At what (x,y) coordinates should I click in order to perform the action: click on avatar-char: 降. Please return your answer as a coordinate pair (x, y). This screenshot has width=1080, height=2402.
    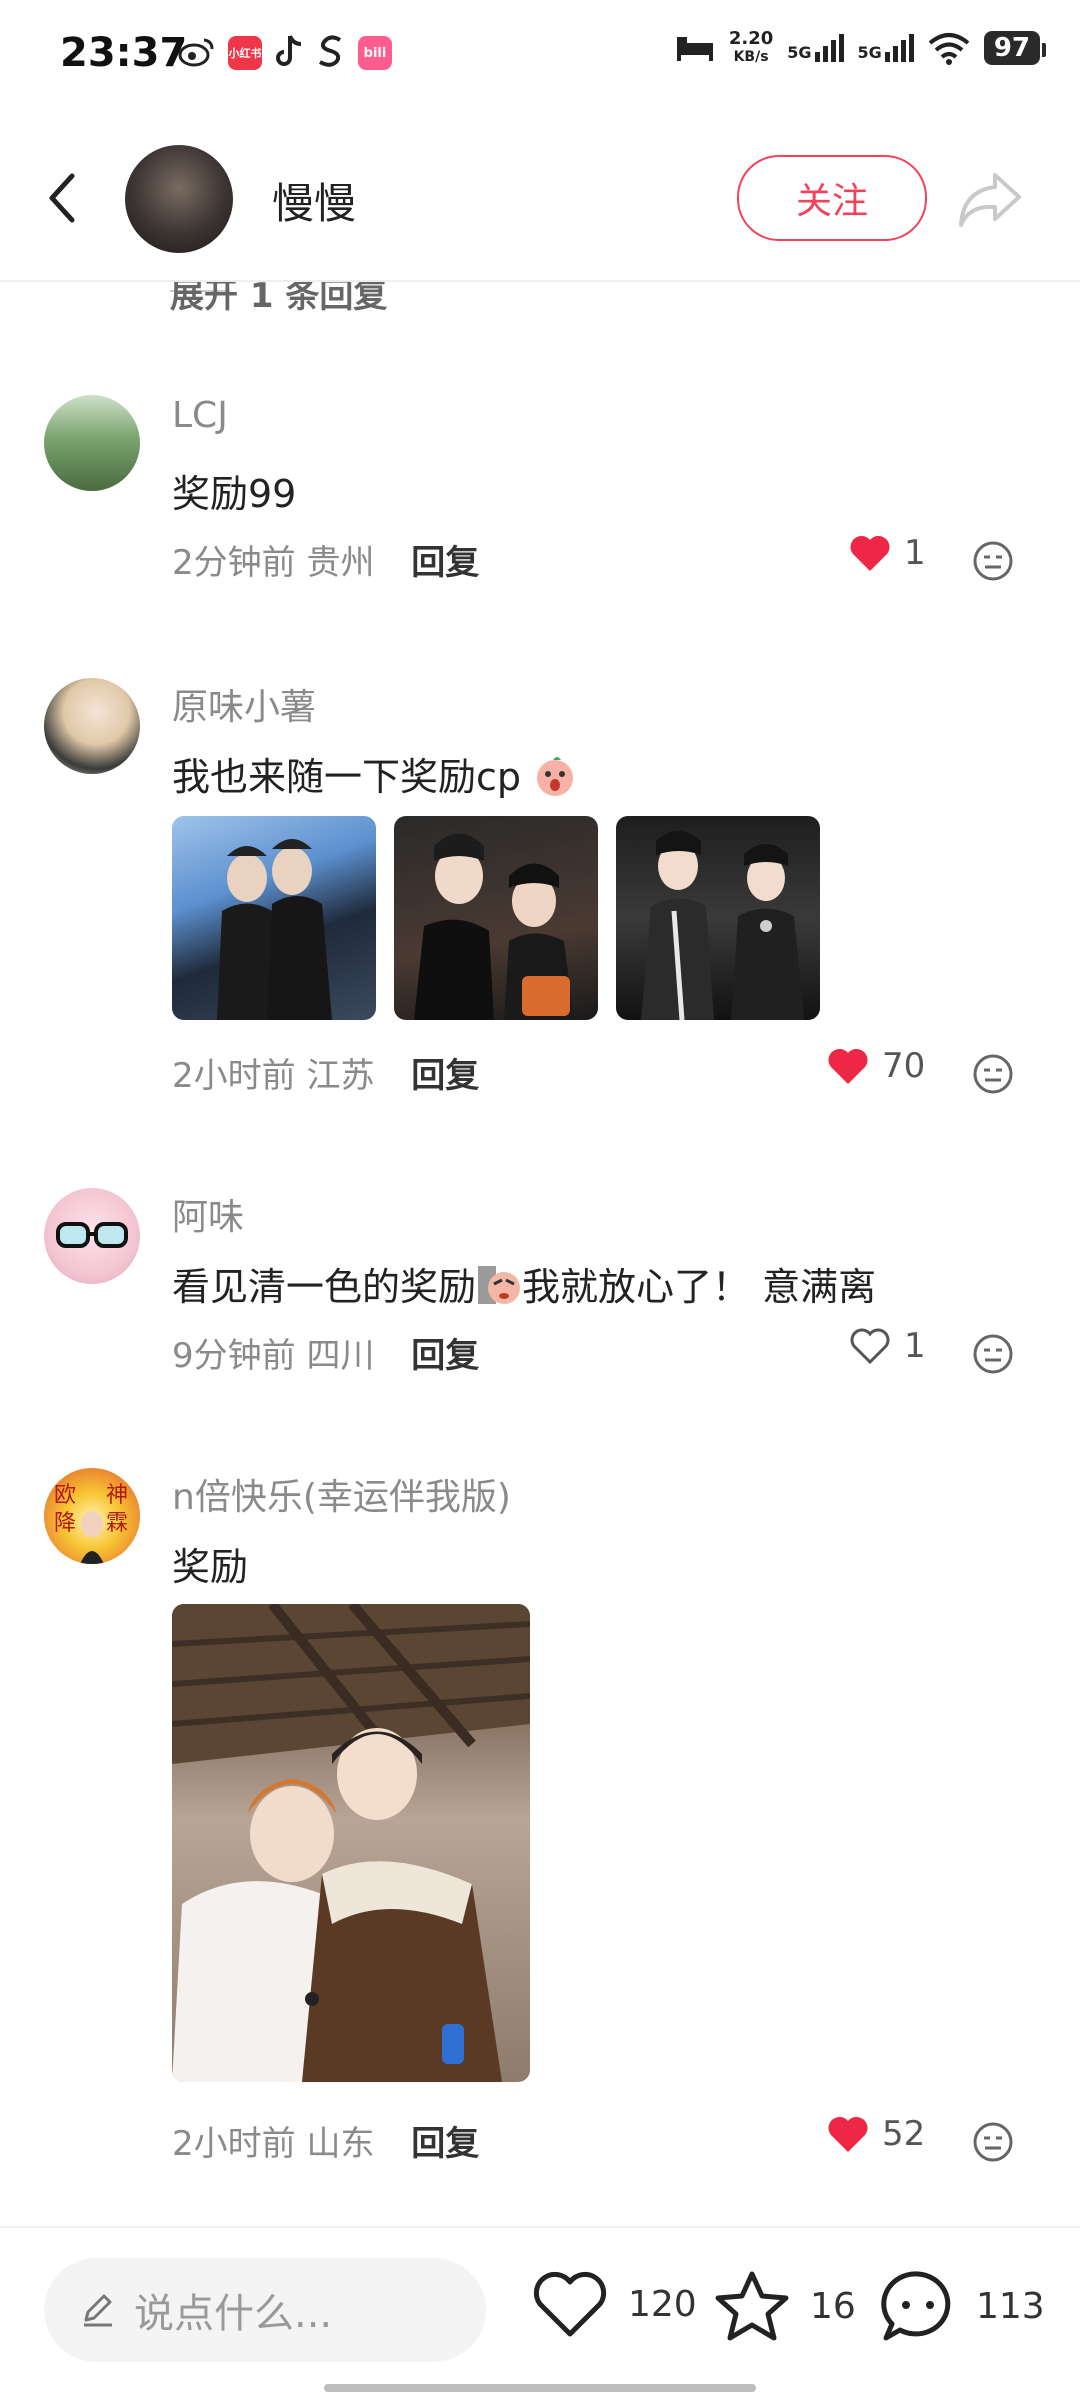
    Looking at the image, I should click on (65, 1523).